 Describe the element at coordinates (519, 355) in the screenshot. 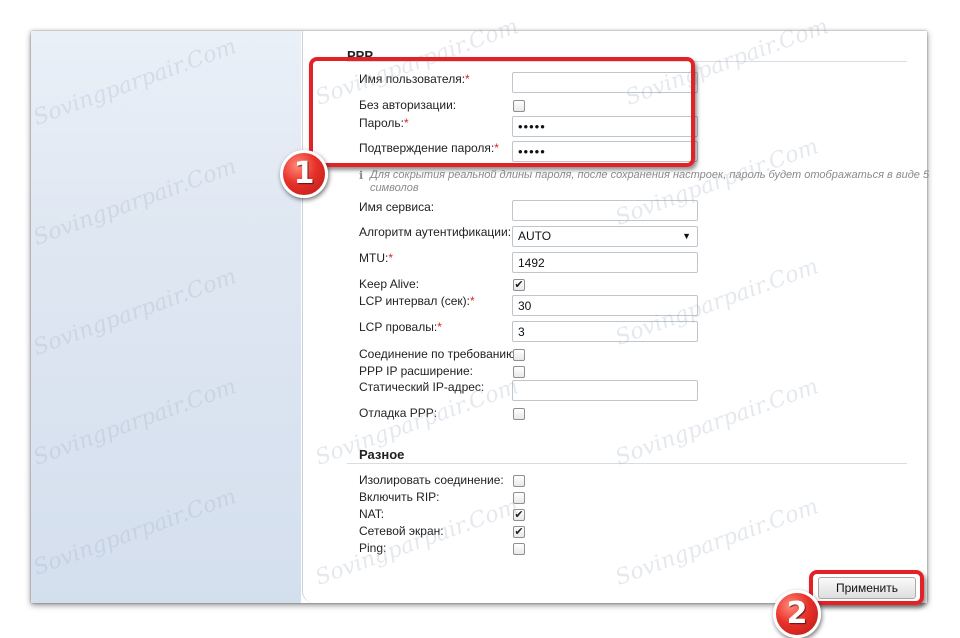

I see `on-demand-checkbox` at that location.